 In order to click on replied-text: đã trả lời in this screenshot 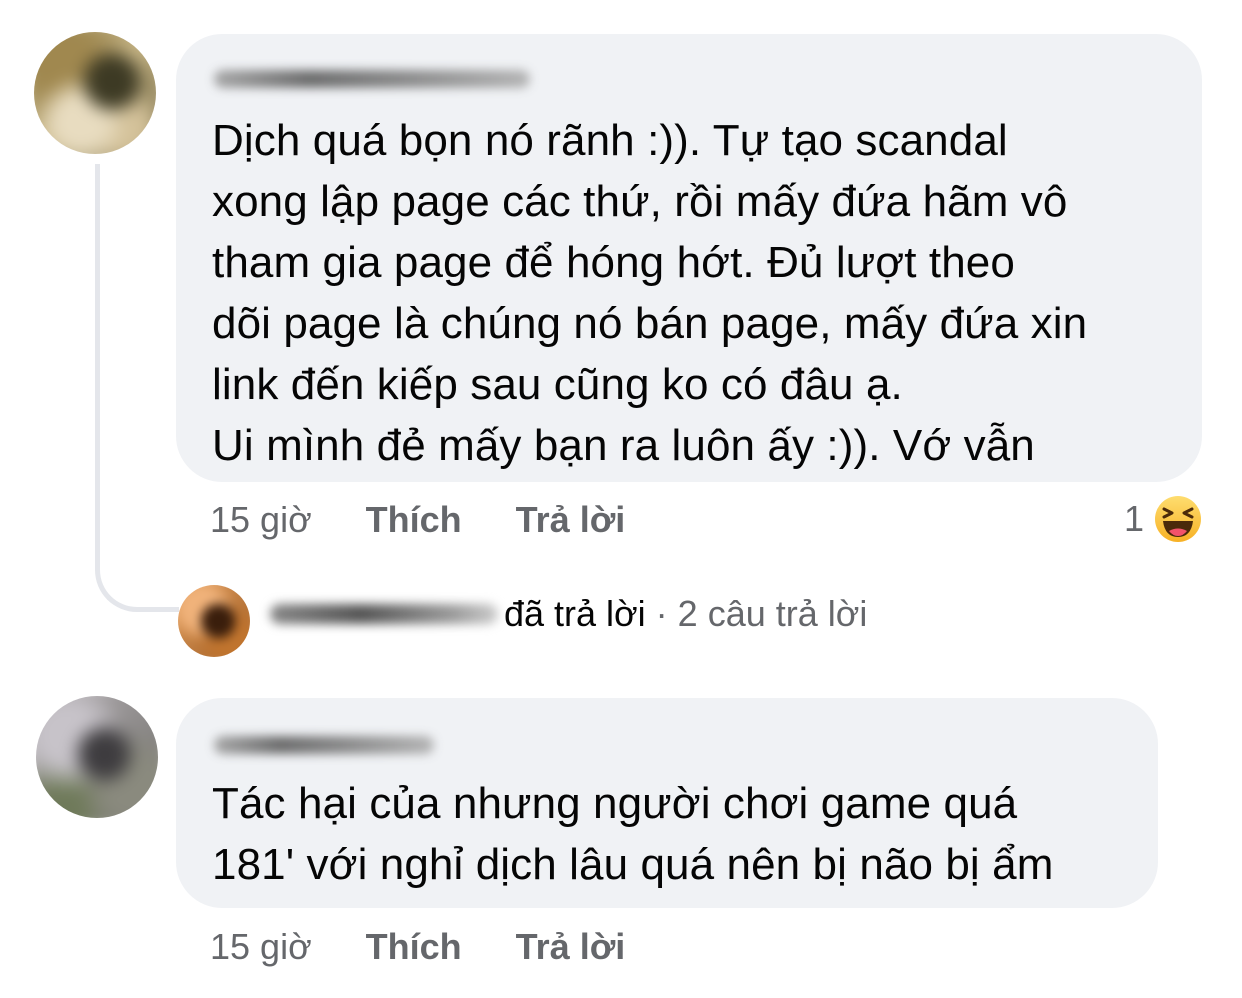, I will do `click(575, 613)`.